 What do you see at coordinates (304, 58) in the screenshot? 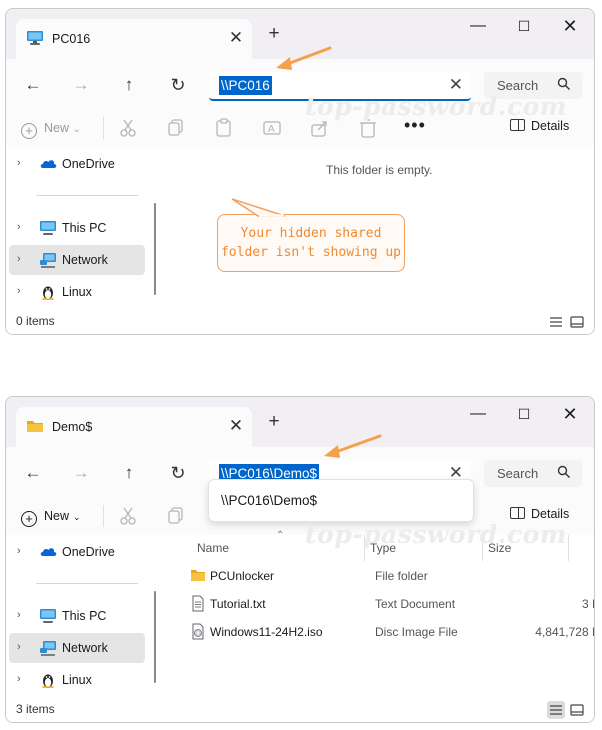
I see `annotation-arrow` at bounding box center [304, 58].